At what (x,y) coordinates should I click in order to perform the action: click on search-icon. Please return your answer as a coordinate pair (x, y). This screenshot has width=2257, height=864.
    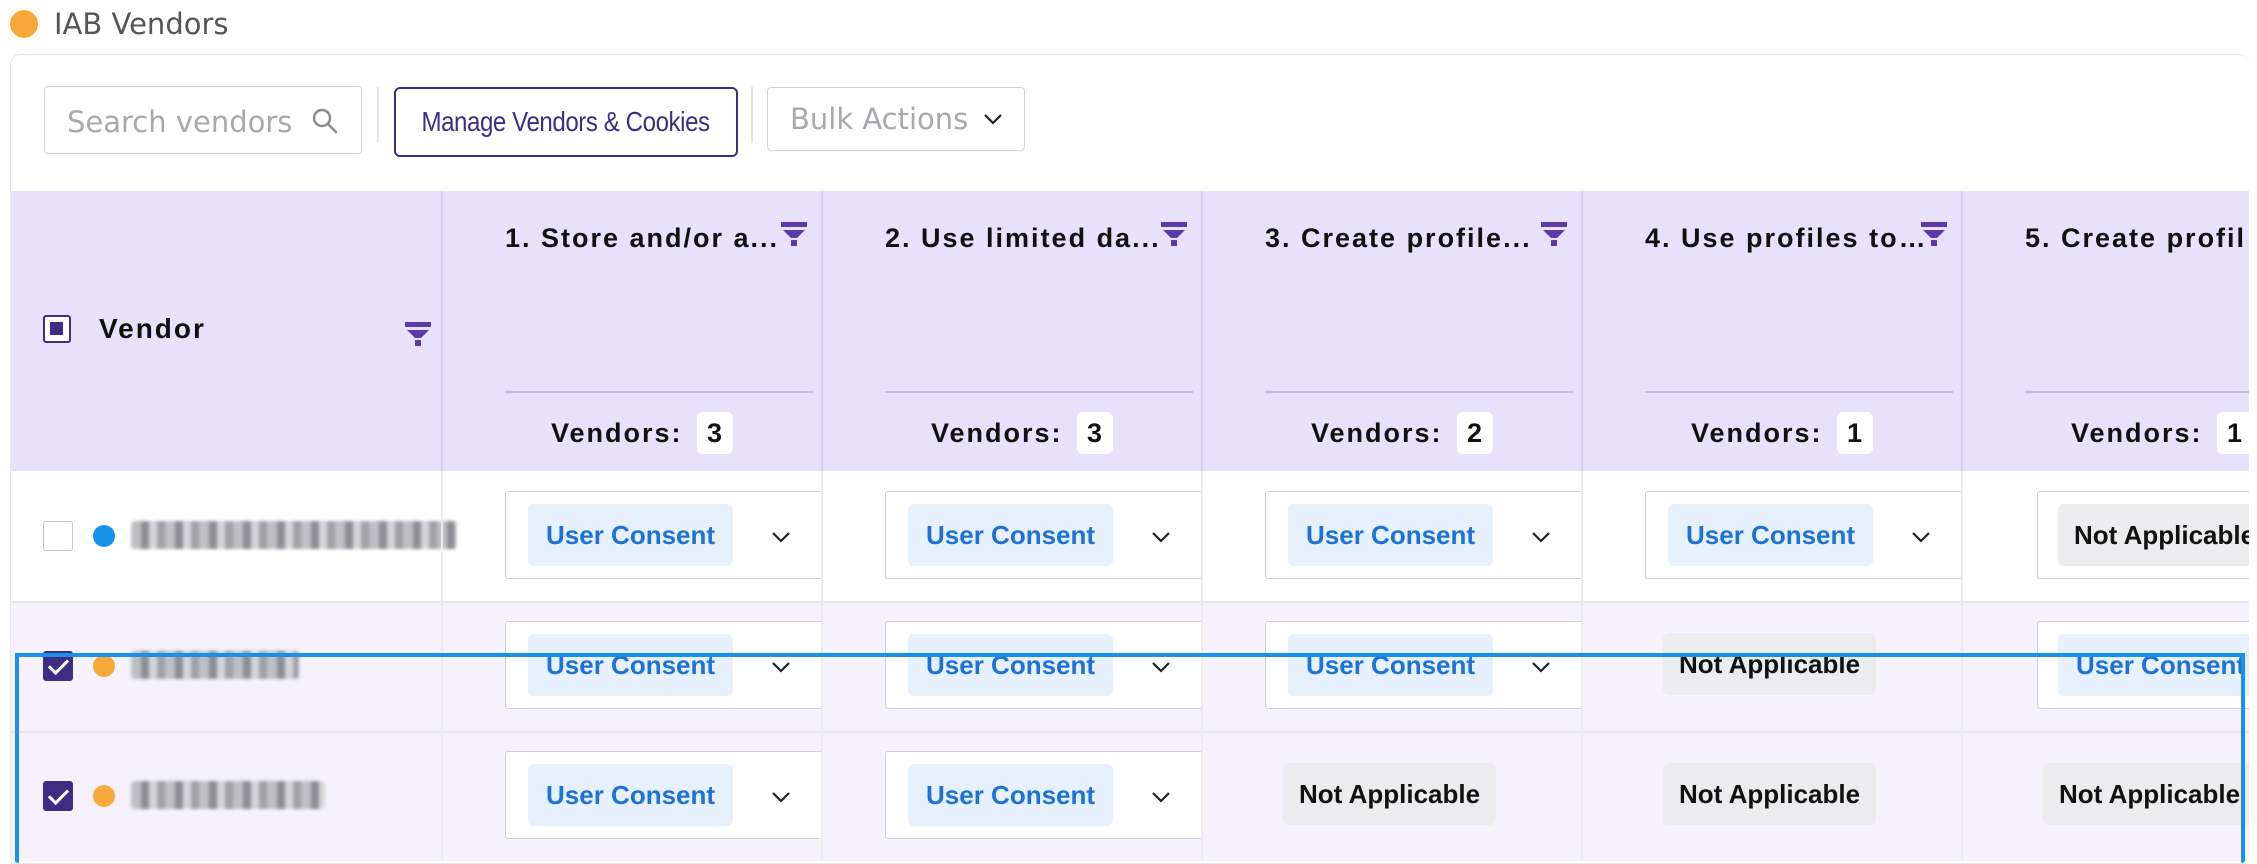
    Looking at the image, I should click on (325, 121).